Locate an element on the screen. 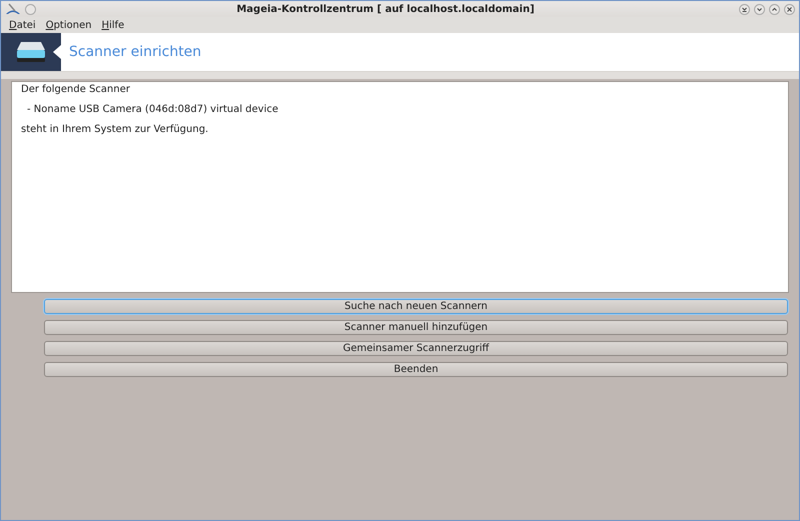  message-text: Der folgende Scanner is located at coordinates (76, 89).